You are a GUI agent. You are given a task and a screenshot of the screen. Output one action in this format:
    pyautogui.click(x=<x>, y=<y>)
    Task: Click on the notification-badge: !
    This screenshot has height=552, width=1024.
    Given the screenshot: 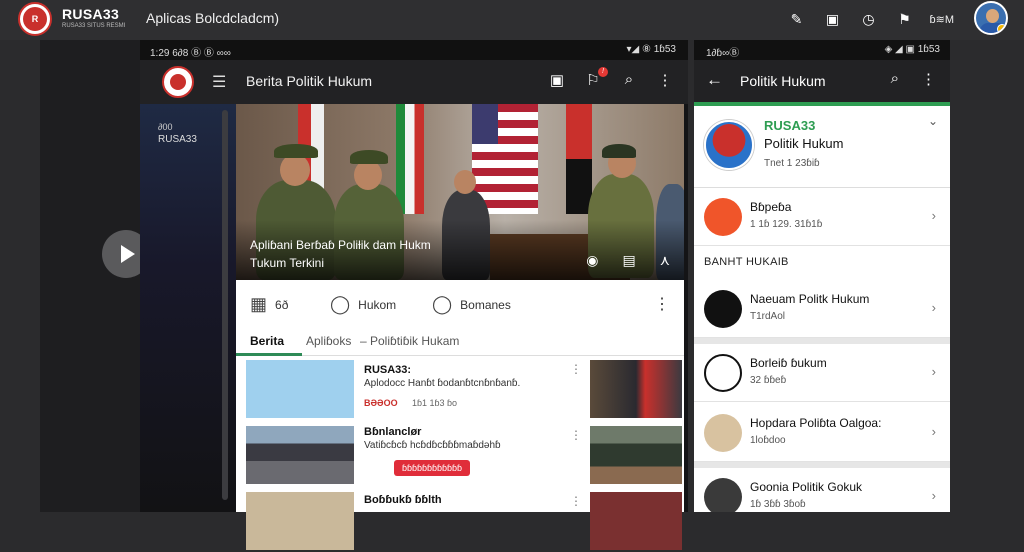 What is the action you would take?
    pyautogui.click(x=603, y=72)
    